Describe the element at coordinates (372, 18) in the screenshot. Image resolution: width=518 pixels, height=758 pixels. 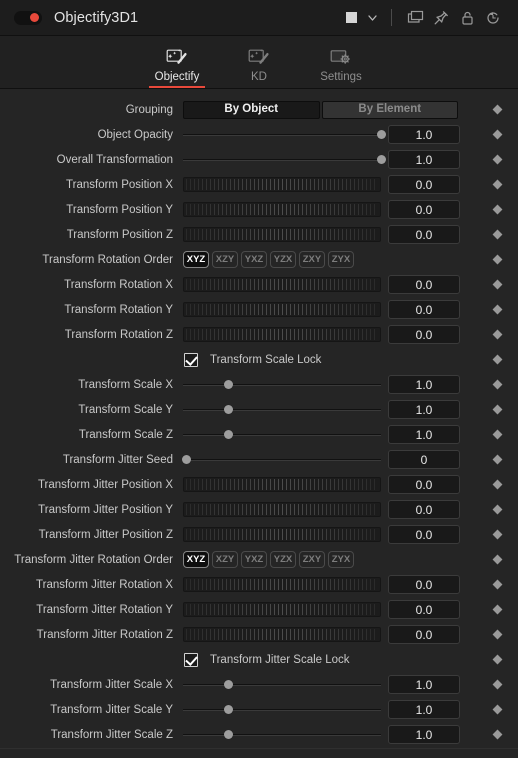
I see `chevron-down-icon` at that location.